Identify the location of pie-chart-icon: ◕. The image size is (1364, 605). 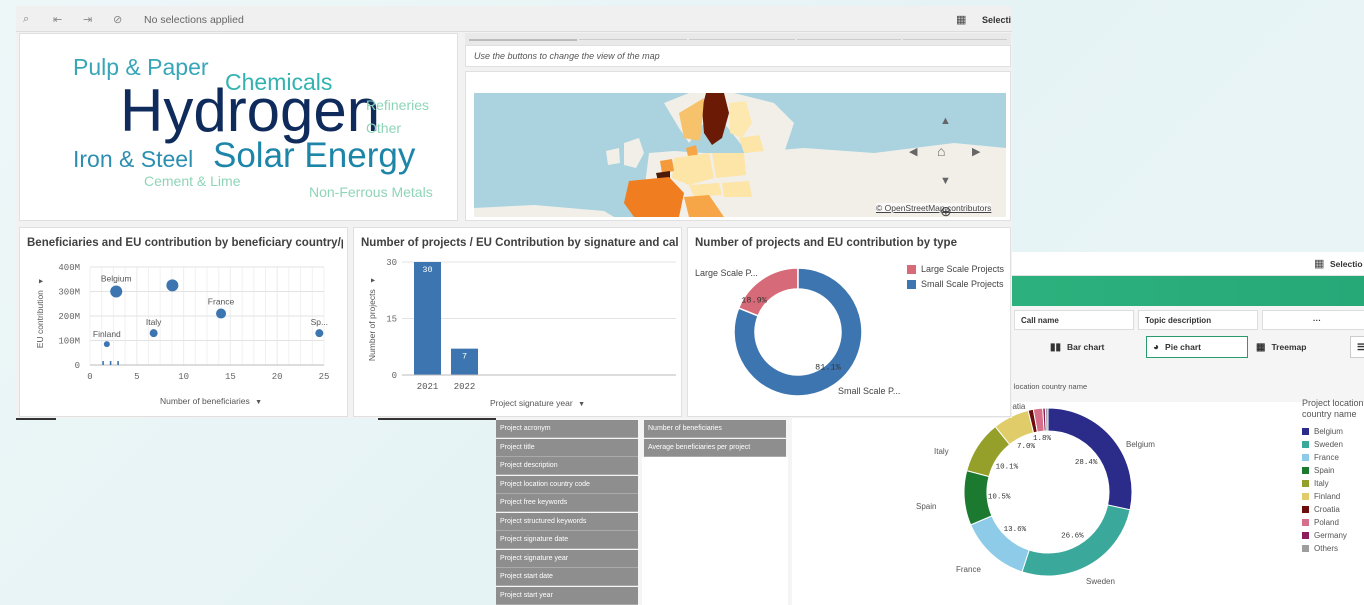
(1156, 347).